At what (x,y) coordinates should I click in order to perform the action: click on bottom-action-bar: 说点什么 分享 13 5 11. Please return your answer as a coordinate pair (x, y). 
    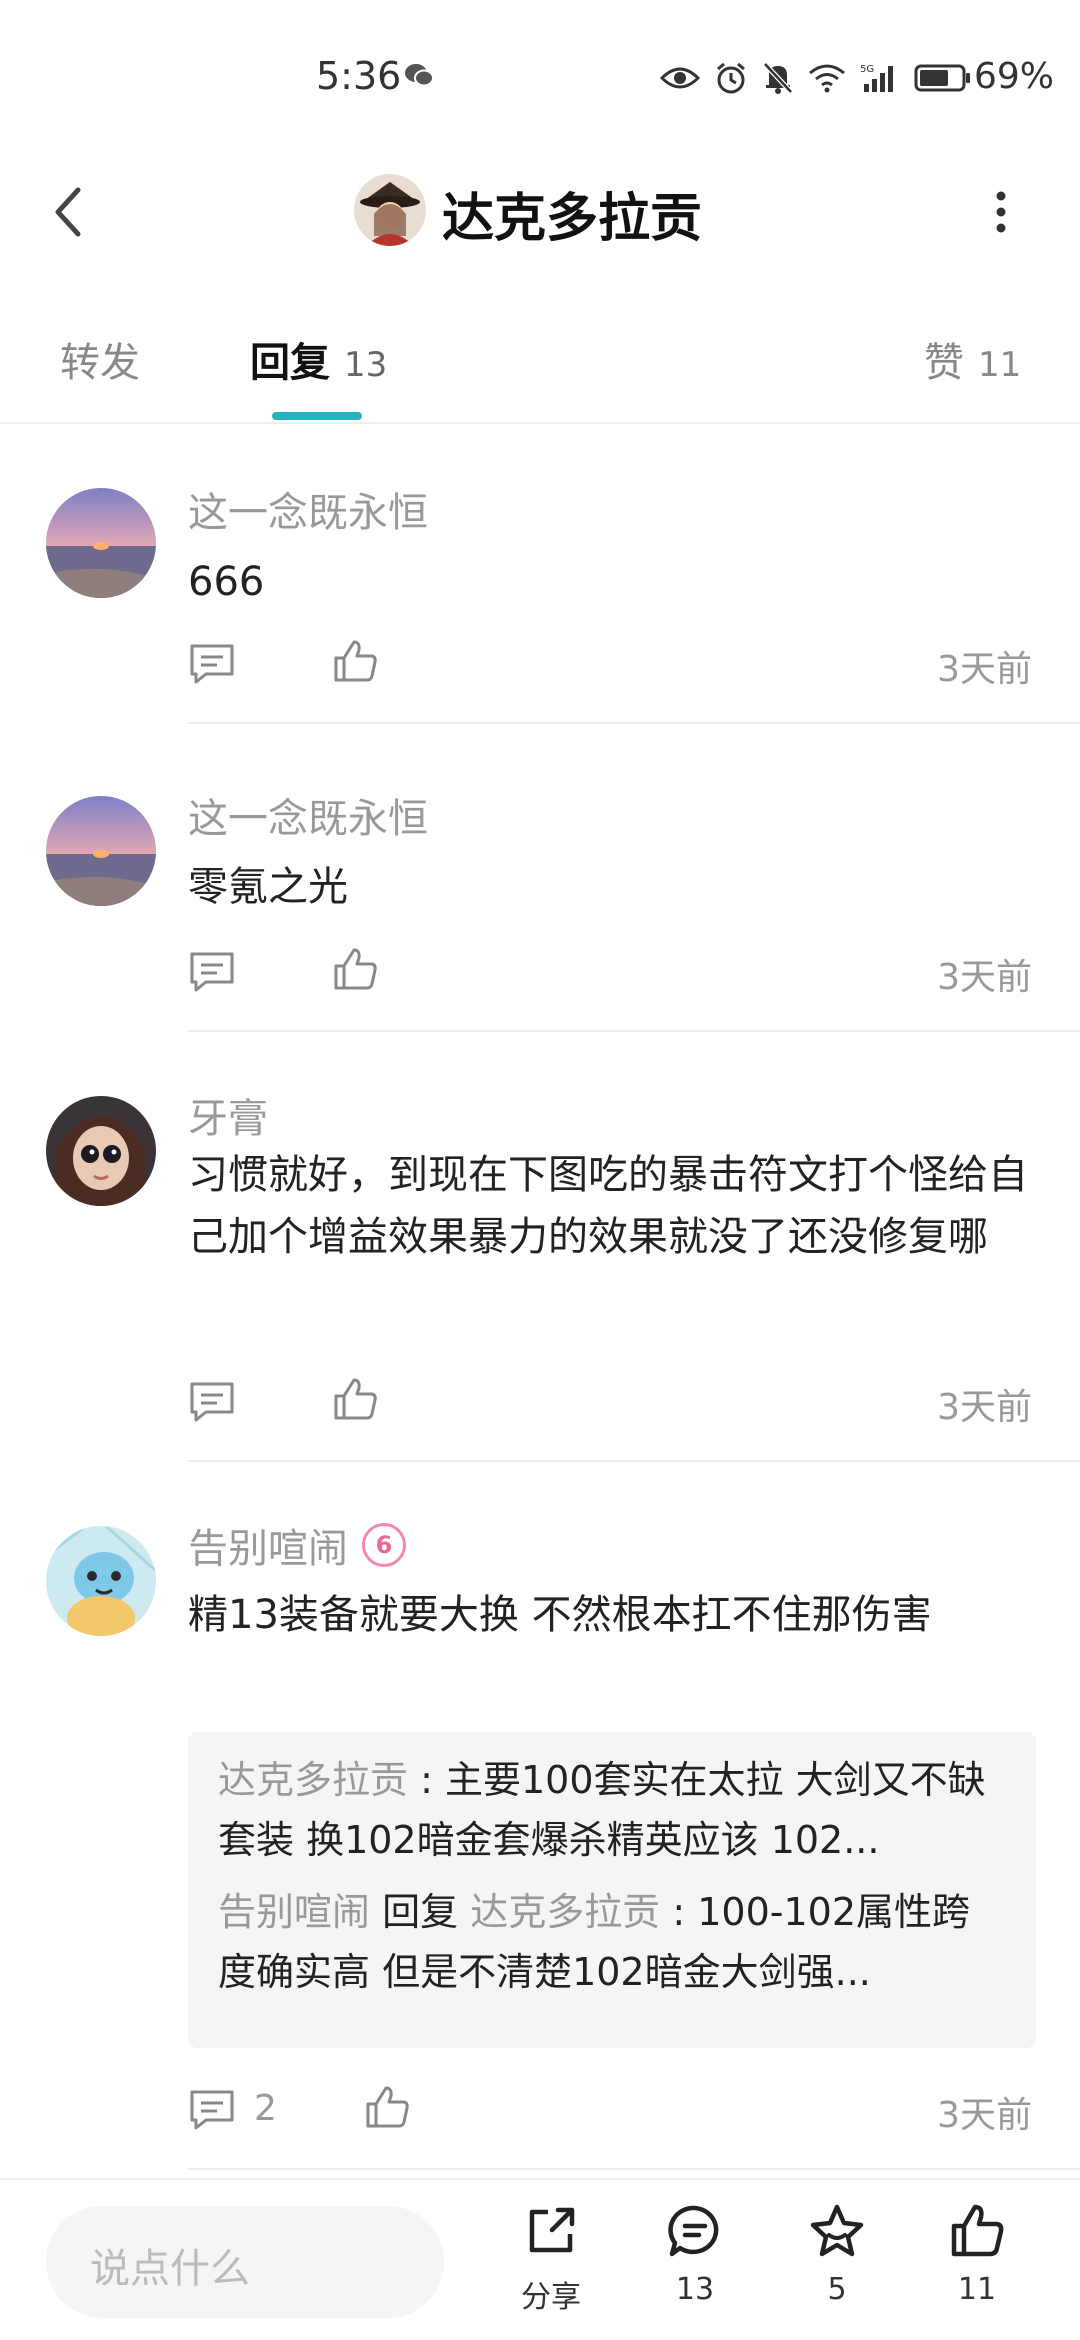
    Looking at the image, I should click on (540, 2259).